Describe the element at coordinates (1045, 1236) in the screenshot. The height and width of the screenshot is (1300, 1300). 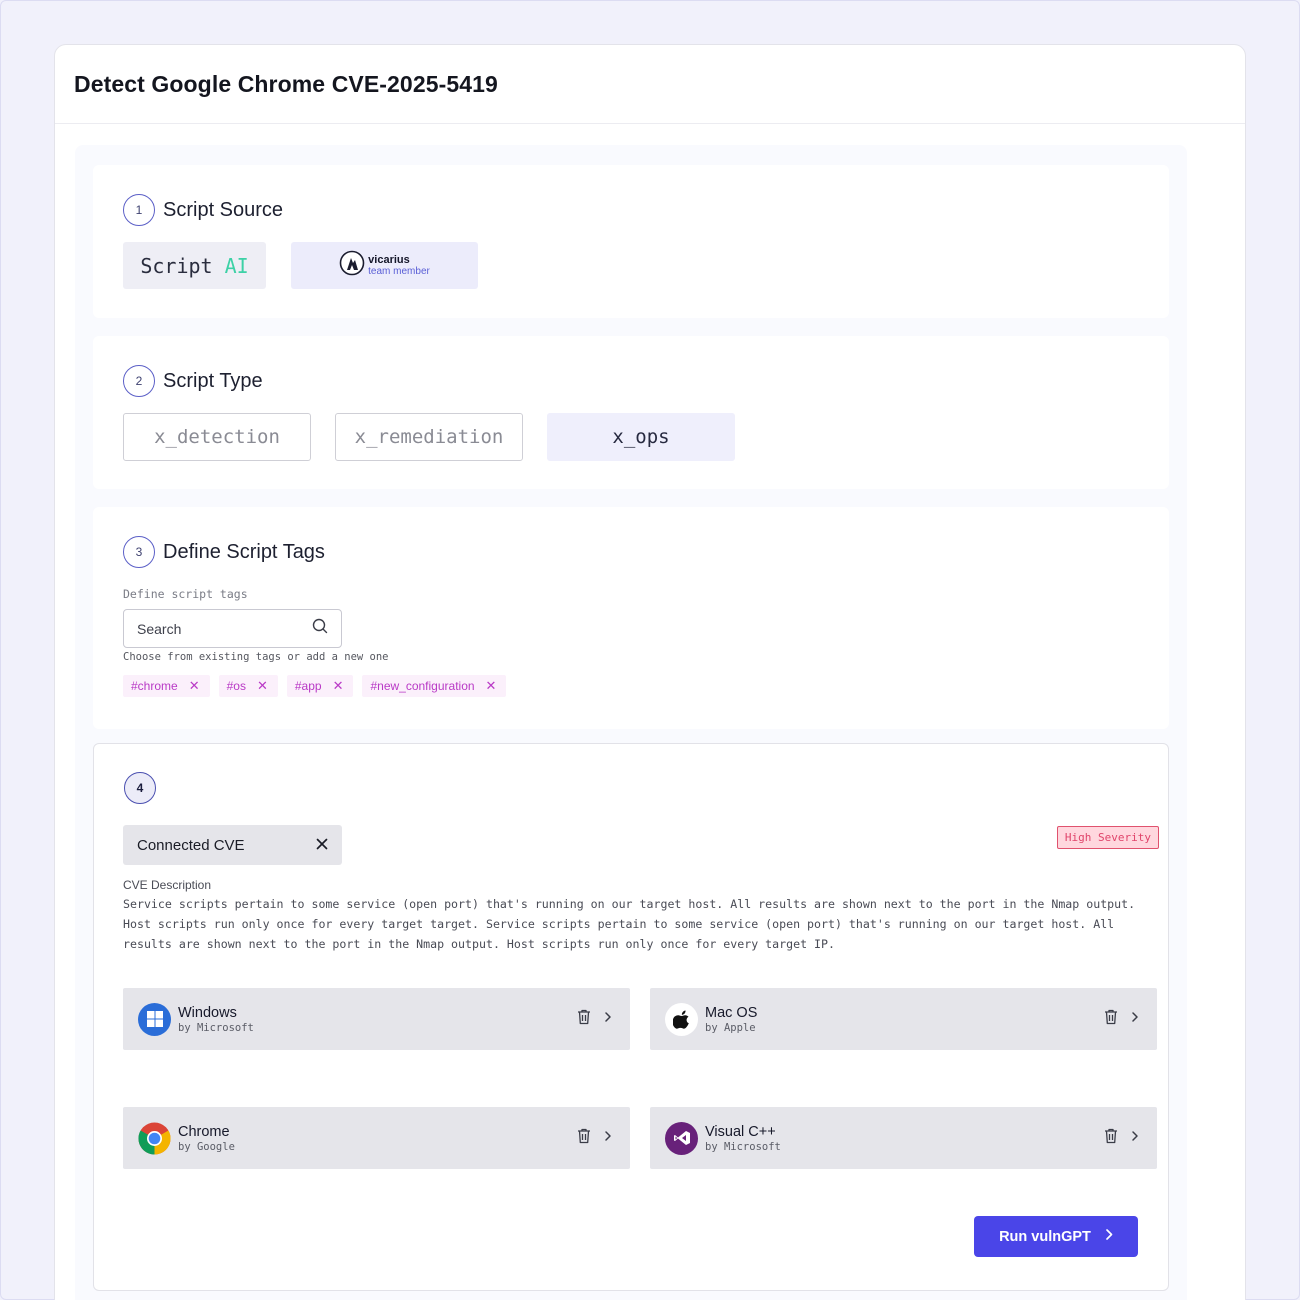
I see `run-button-label: Run vulnGPT` at that location.